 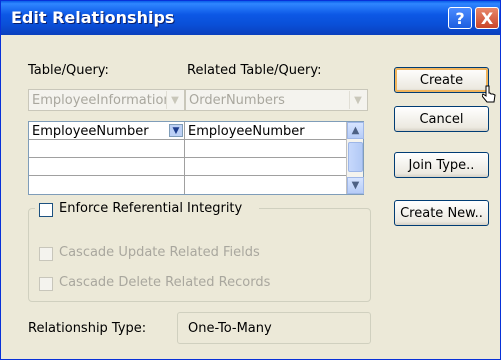 I want to click on grid-cell-primary-field: EmployeeNumber, so click(x=107, y=131).